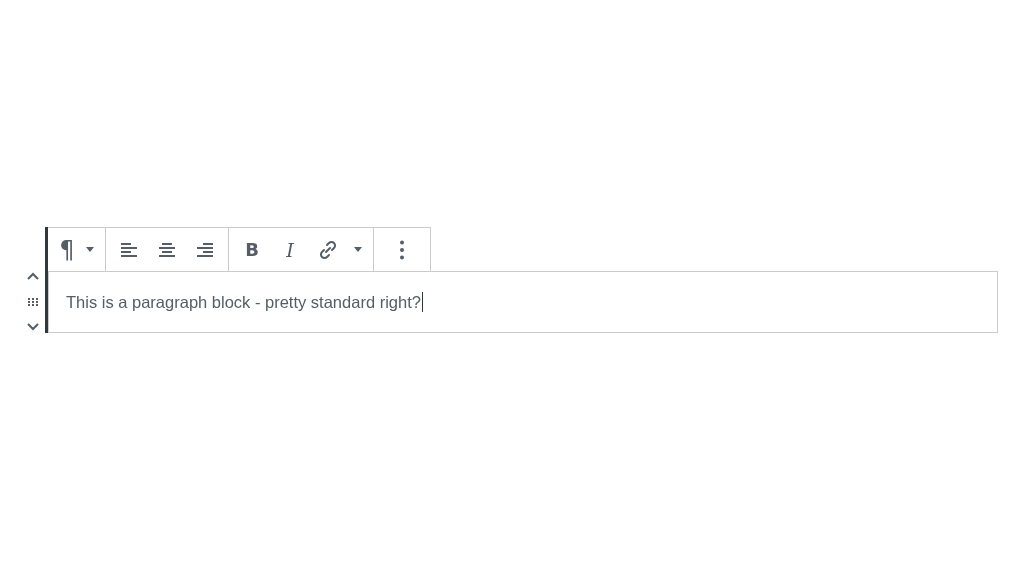 Image resolution: width=1024 pixels, height=576 pixels. Describe the element at coordinates (67, 249) in the screenshot. I see `block-type-button: ¶` at that location.